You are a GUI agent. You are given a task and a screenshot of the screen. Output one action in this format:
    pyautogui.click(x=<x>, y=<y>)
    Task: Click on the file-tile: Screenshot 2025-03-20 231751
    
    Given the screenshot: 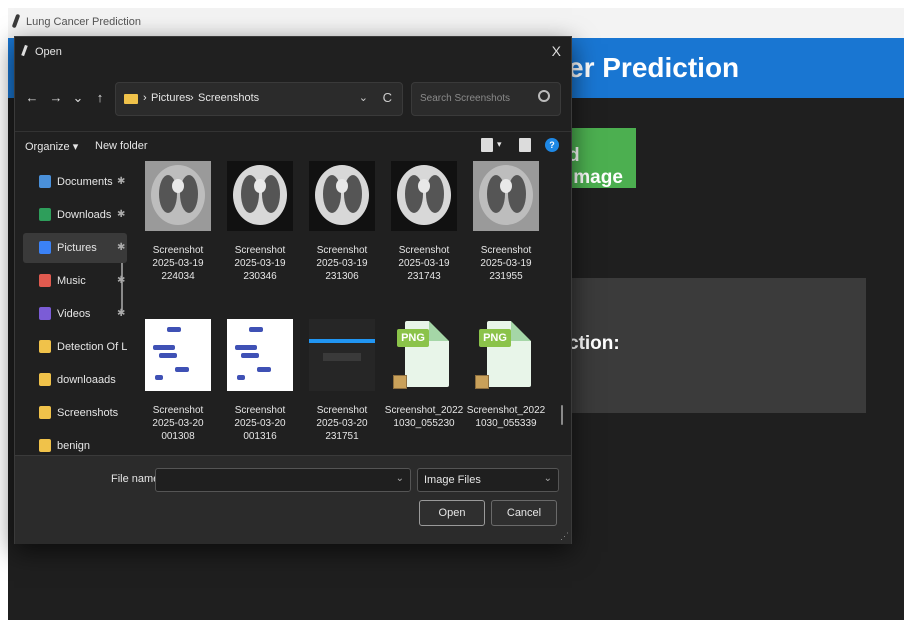 What is the action you would take?
    pyautogui.click(x=342, y=387)
    